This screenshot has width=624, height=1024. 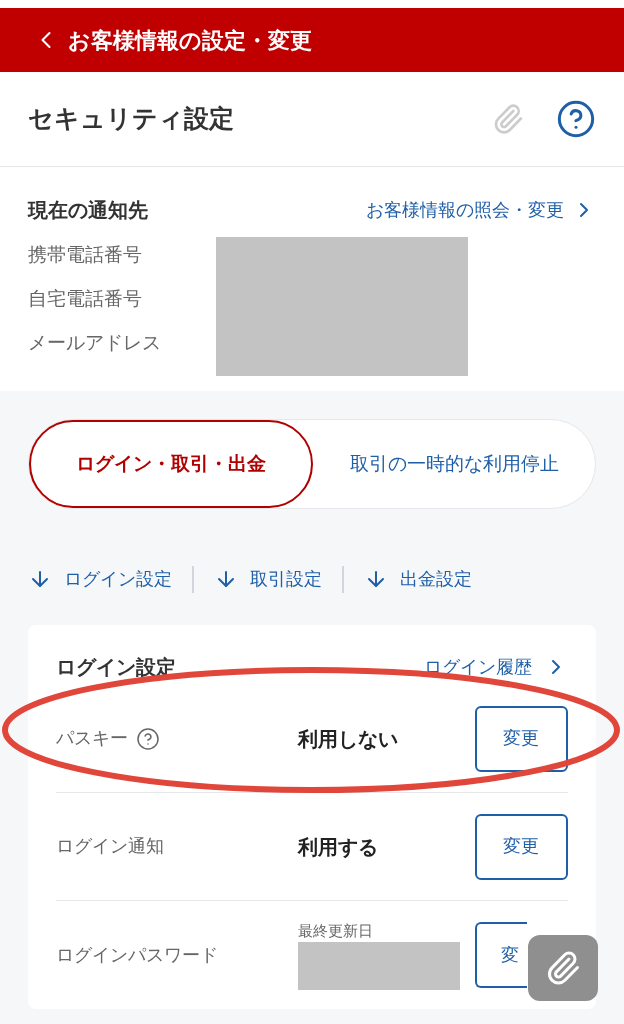 What do you see at coordinates (268, 579) in the screenshot?
I see `jump-link: 取引設定` at bounding box center [268, 579].